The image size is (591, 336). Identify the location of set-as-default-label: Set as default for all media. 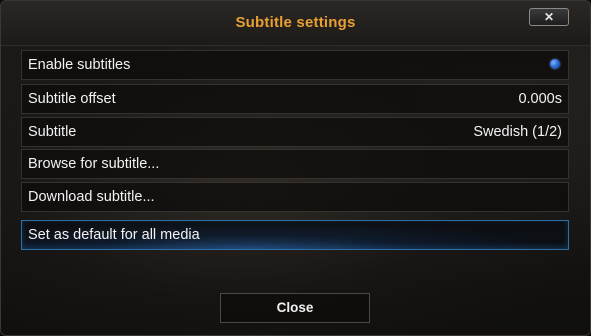
(114, 235).